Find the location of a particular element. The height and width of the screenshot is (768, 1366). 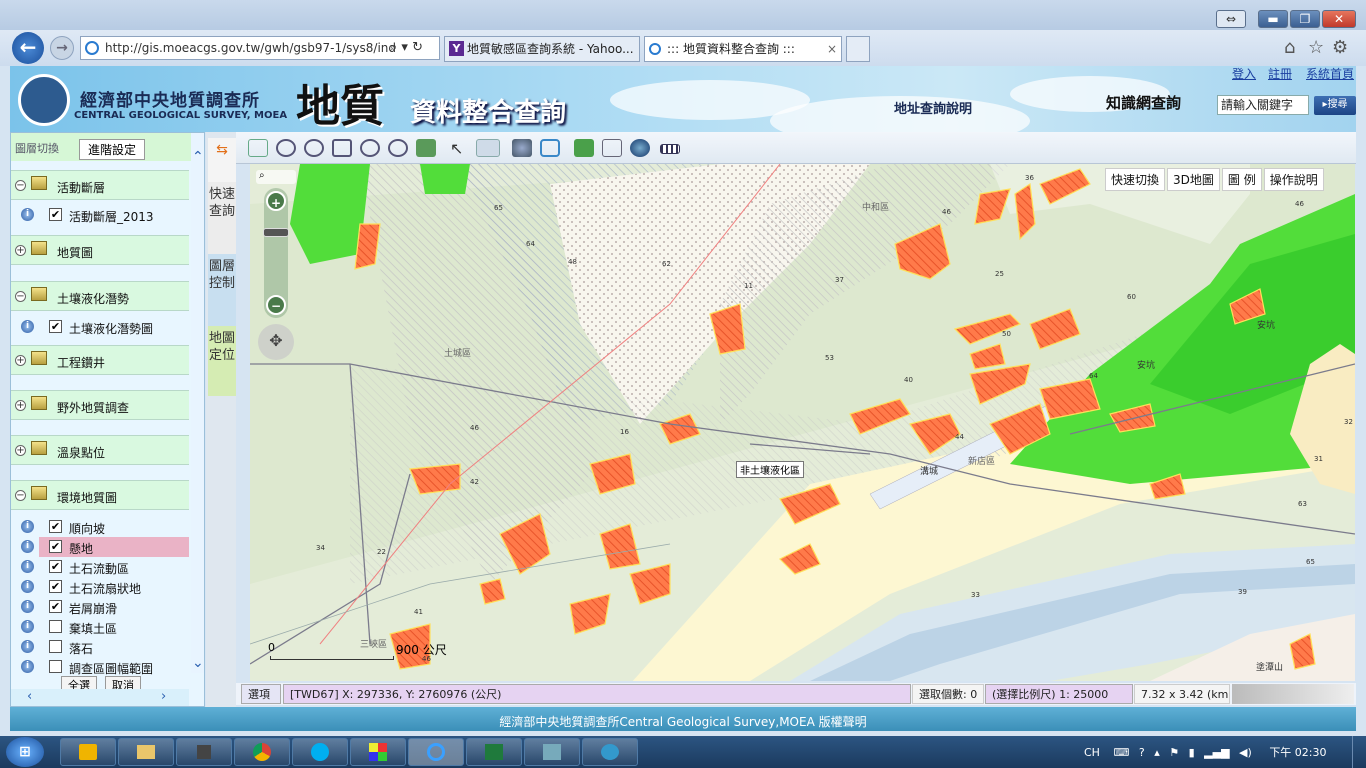

address-query-help-link: 地址查詢說明 is located at coordinates (933, 107).